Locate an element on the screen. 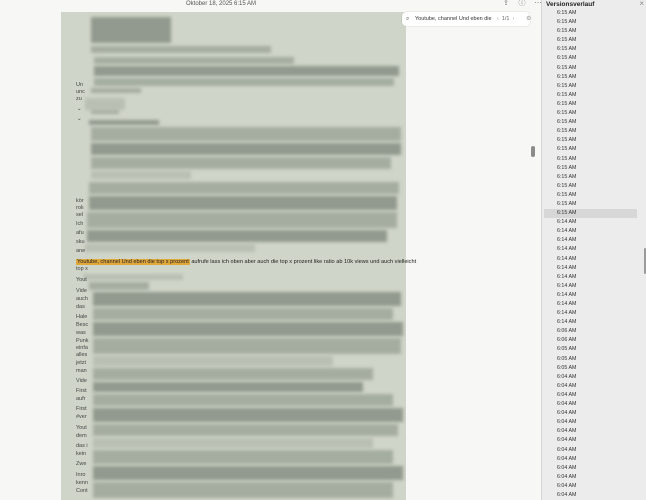 The height and width of the screenshot is (500, 646). text-fragment: Vide is located at coordinates (81, 381).